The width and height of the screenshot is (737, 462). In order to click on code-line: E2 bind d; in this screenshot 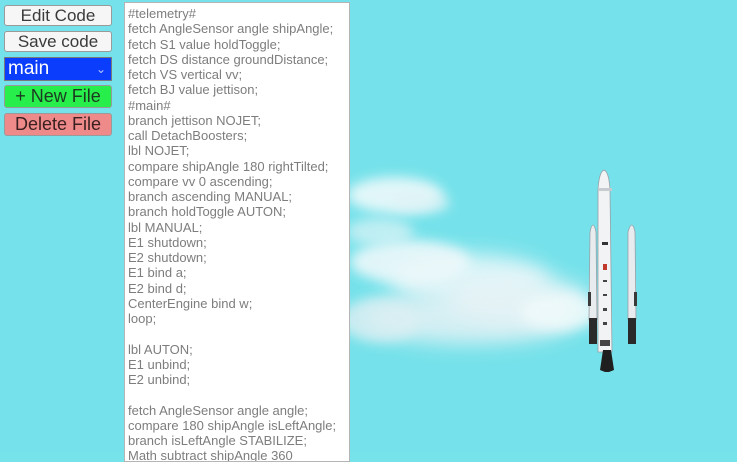, I will do `click(157, 288)`.